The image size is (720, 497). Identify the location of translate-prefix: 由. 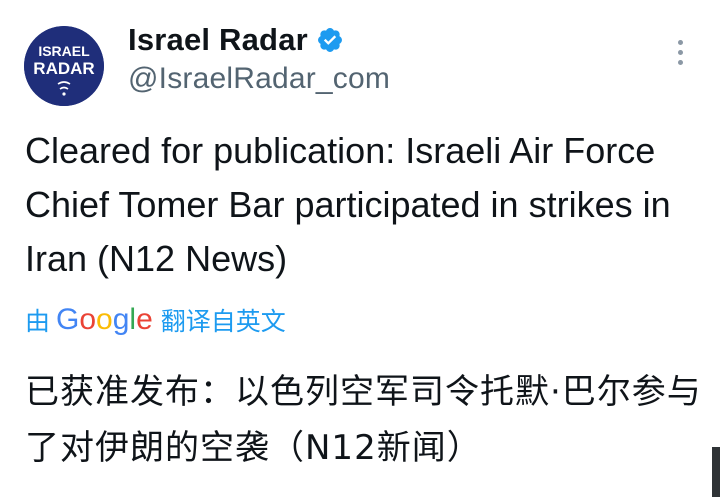
(38, 321).